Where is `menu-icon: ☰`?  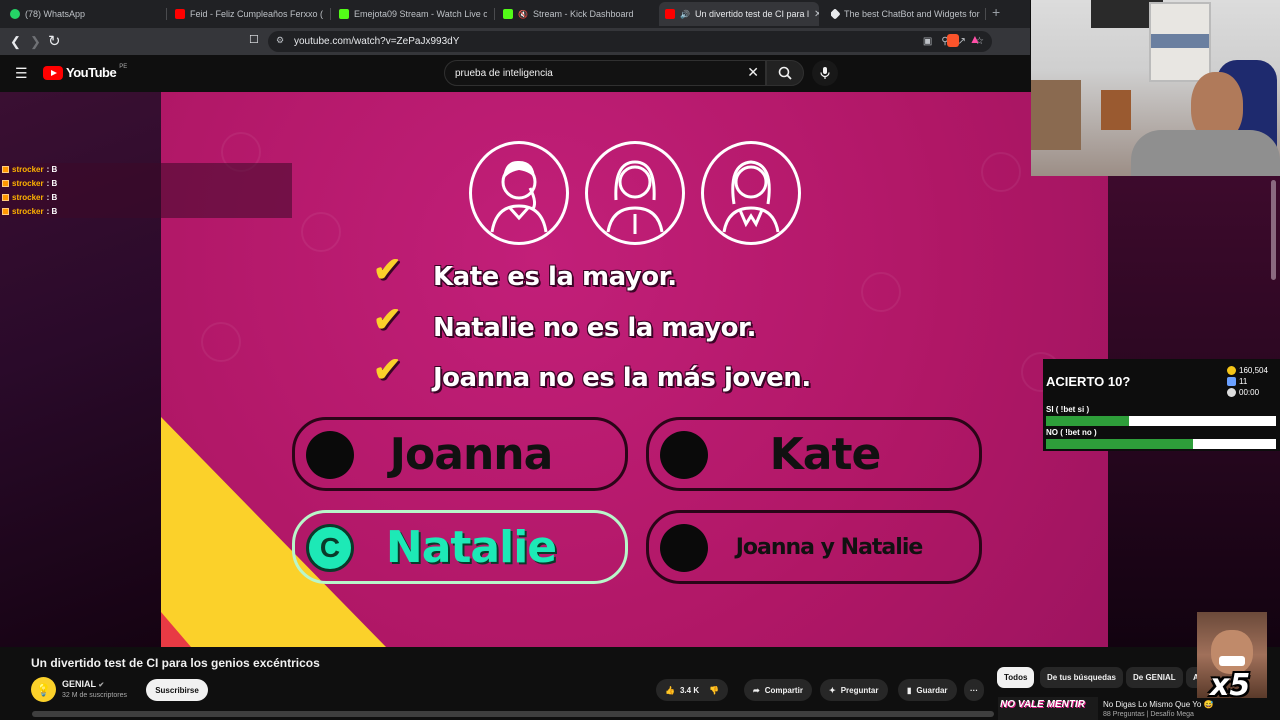
menu-icon: ☰ is located at coordinates (21, 73).